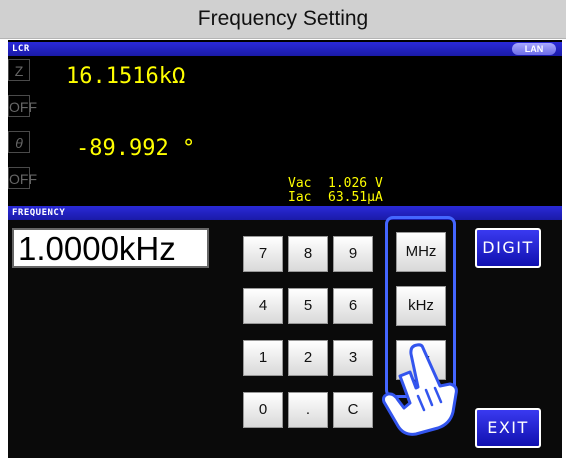 The width and height of the screenshot is (566, 461). I want to click on frequency-value-display: 1.0000kHz, so click(110, 248).